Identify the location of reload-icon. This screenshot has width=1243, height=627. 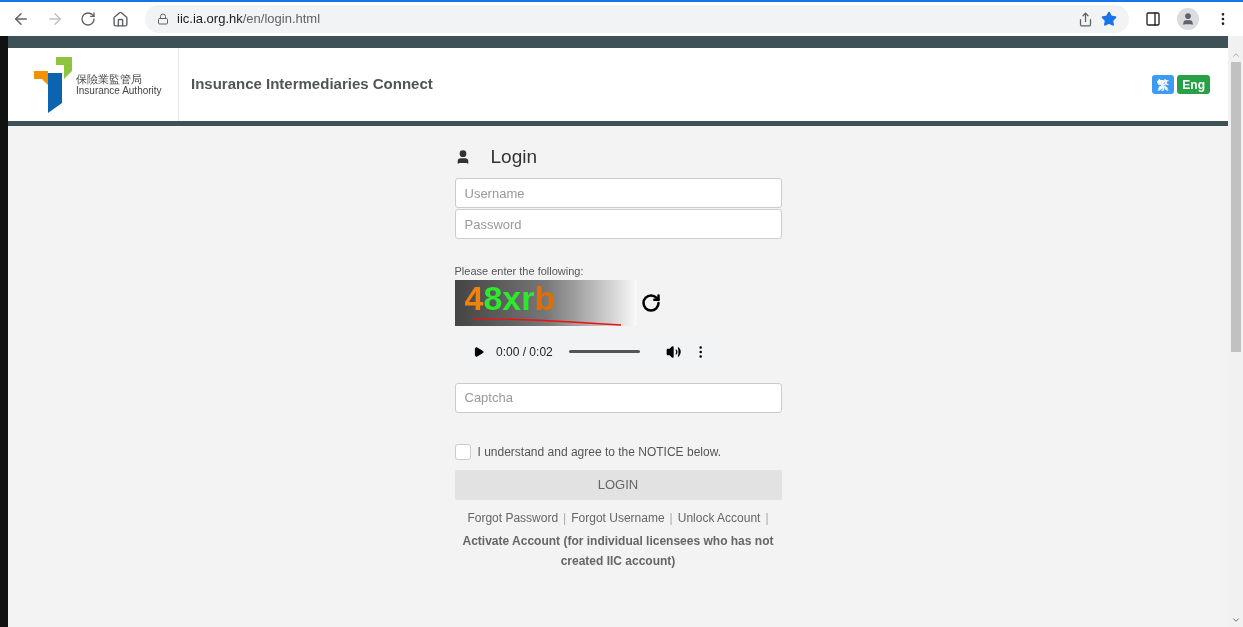
(88, 19).